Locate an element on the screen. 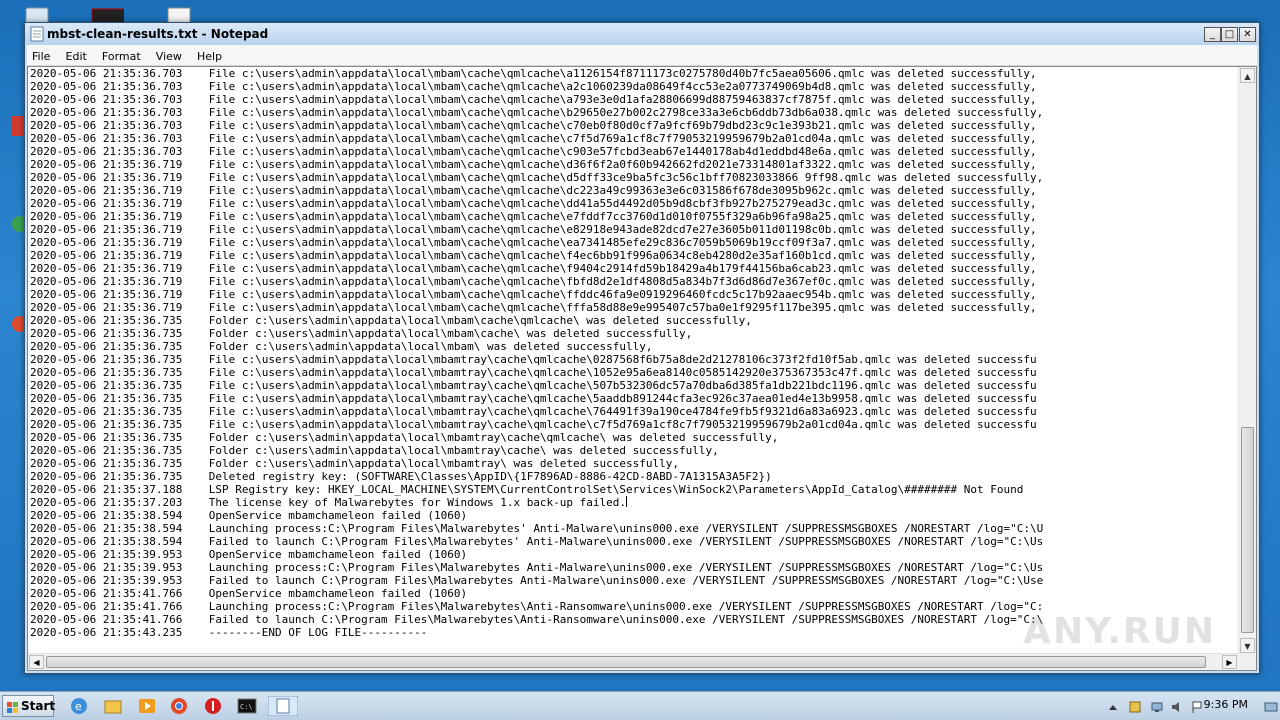 The image size is (1280, 720). network-icon is located at coordinates (1157, 706).